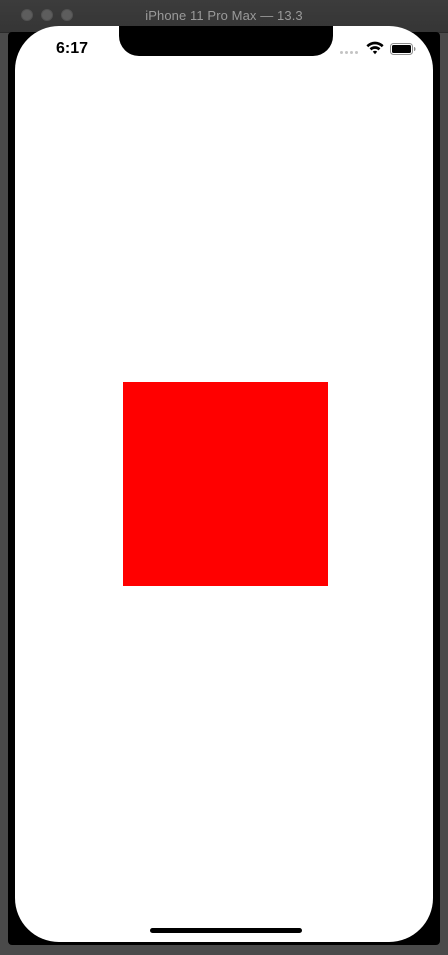 The height and width of the screenshot is (955, 448). What do you see at coordinates (224, 15) in the screenshot?
I see `window-title: iPhone 11 Pro Max — 13.3` at bounding box center [224, 15].